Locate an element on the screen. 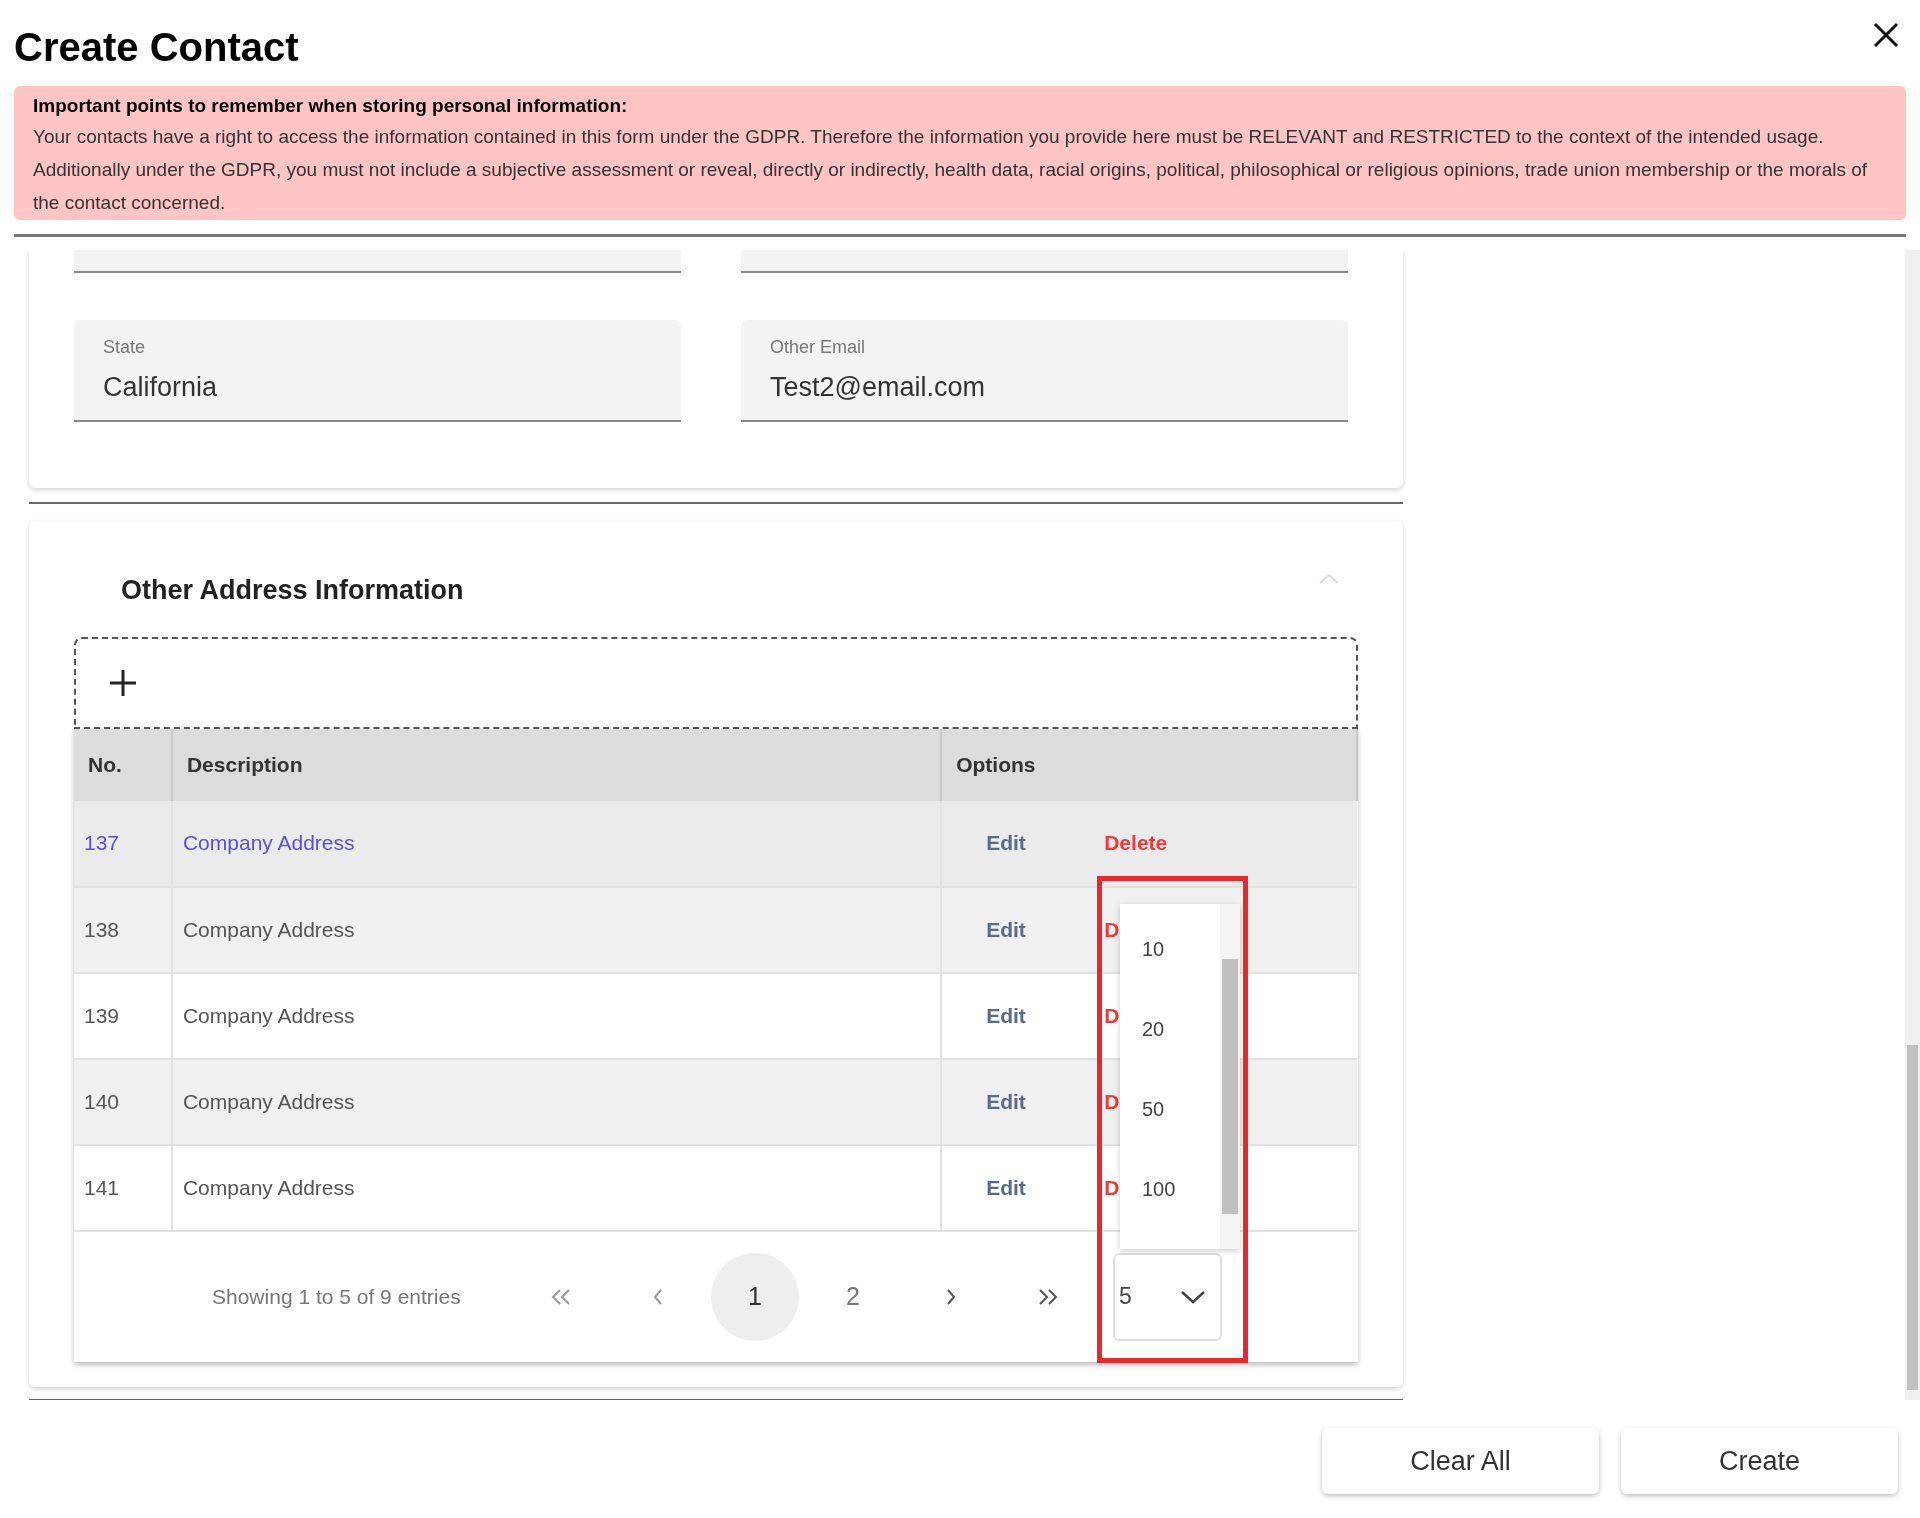 Image resolution: width=1920 pixels, height=1518 pixels. chevron-down-icon is located at coordinates (1193, 1296).